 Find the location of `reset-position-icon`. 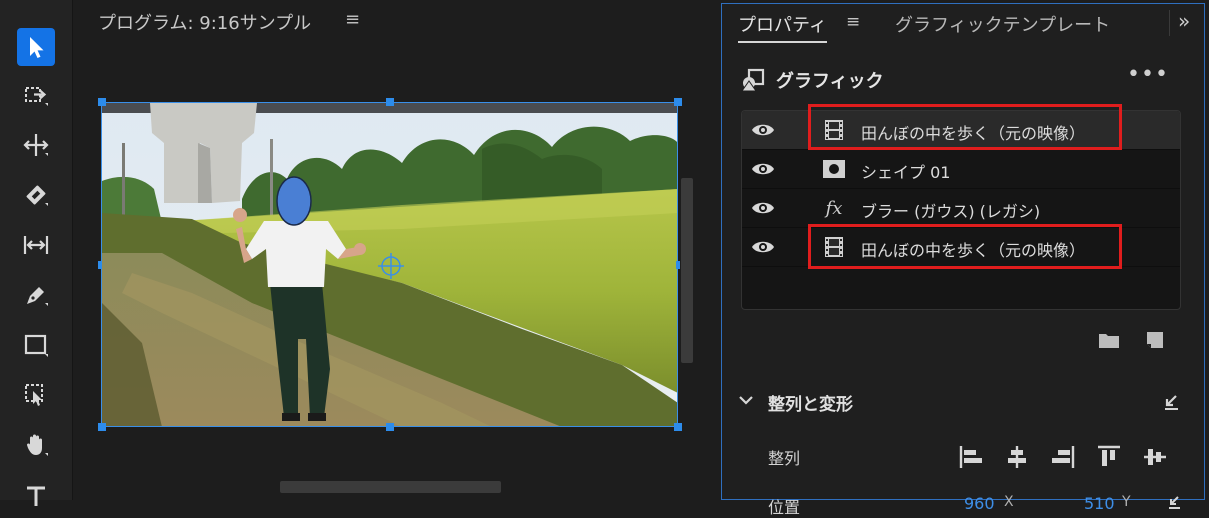

reset-position-icon is located at coordinates (1174, 502).